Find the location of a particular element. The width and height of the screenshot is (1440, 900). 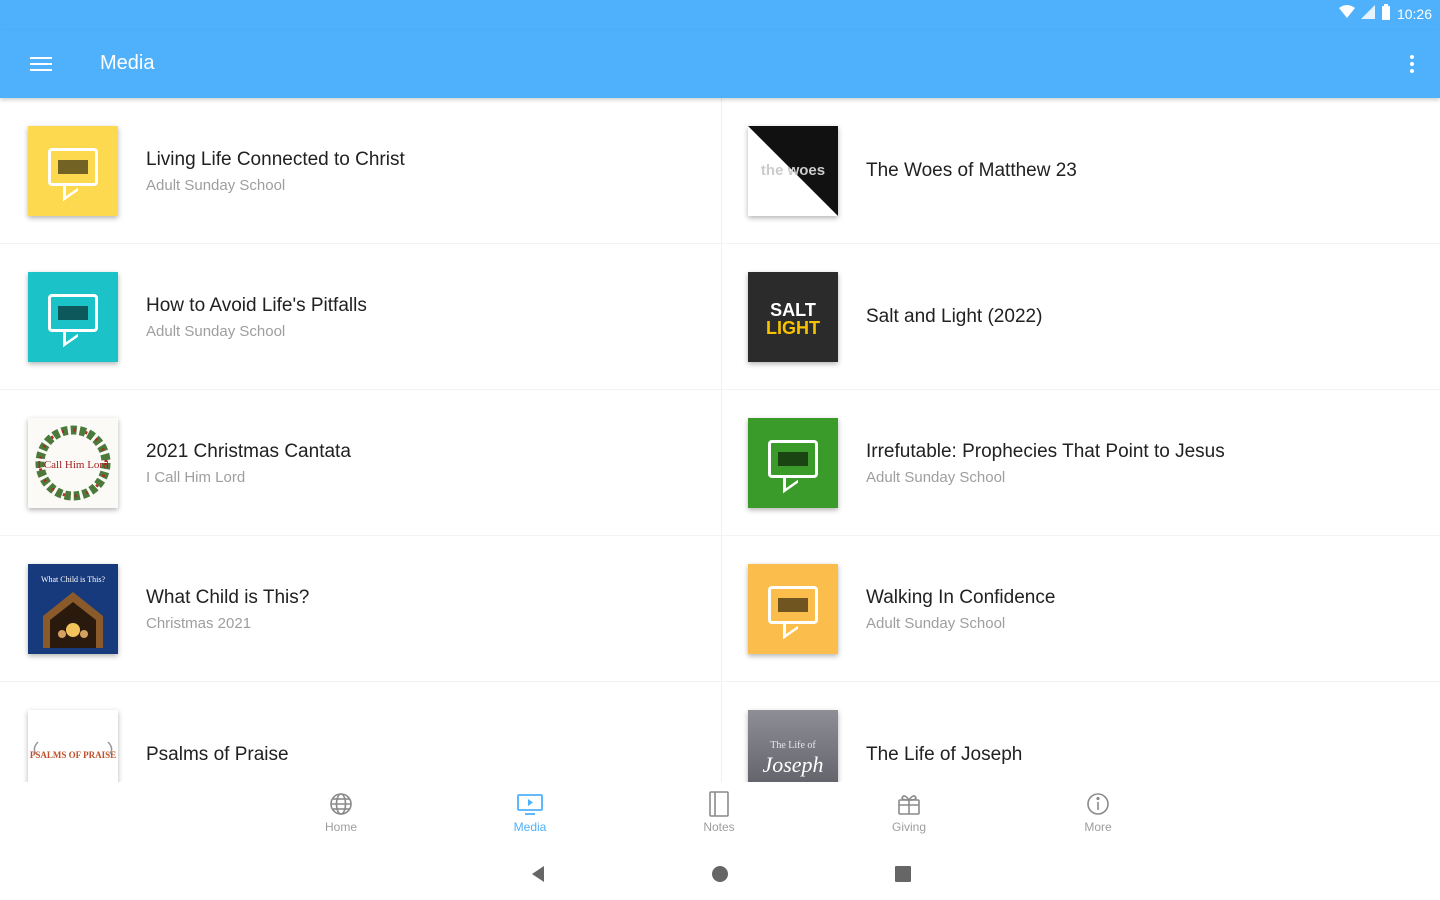

media-title: 2021 Christmas Cantata is located at coordinates (248, 451).